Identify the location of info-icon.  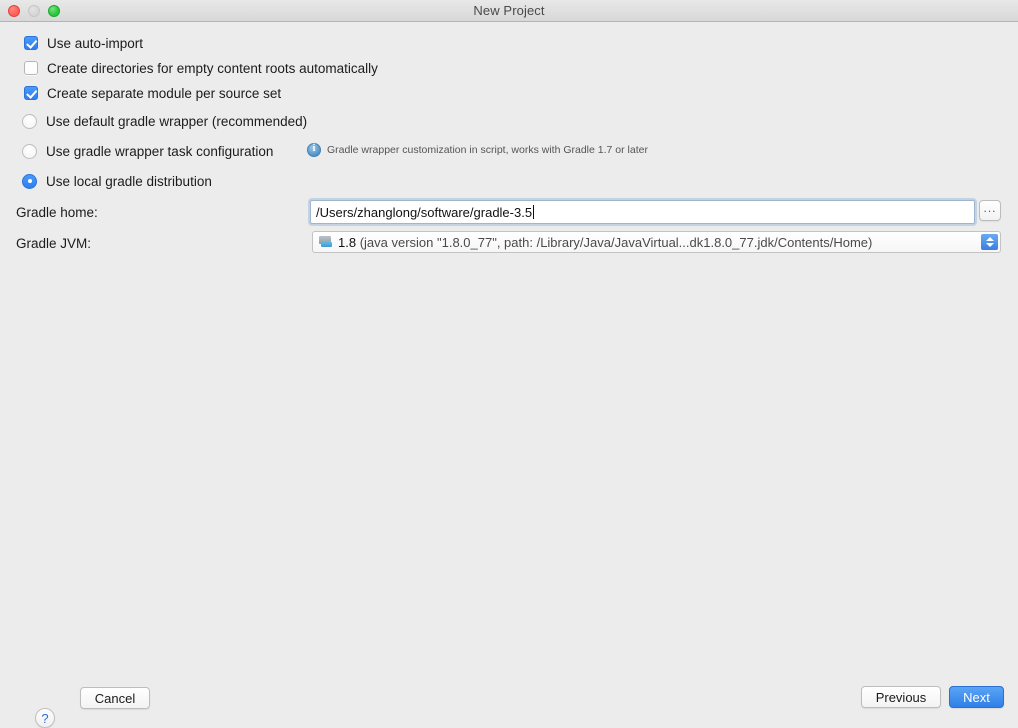
(314, 150).